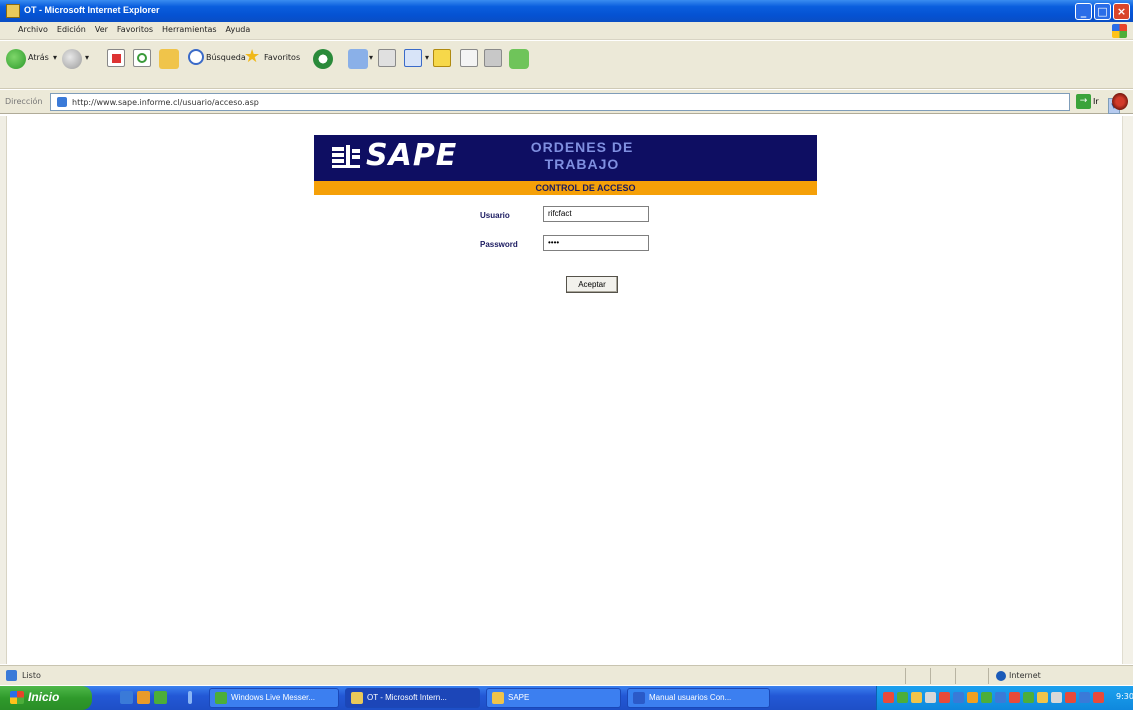  Describe the element at coordinates (566, 675) in the screenshot. I see `status-bar: Listo Internet` at that location.